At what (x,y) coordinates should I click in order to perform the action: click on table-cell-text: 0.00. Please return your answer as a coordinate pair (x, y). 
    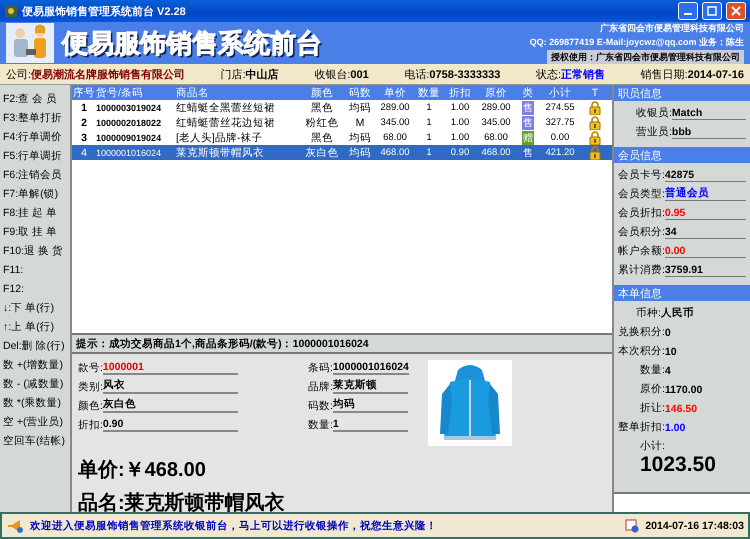
    Looking at the image, I should click on (560, 137).